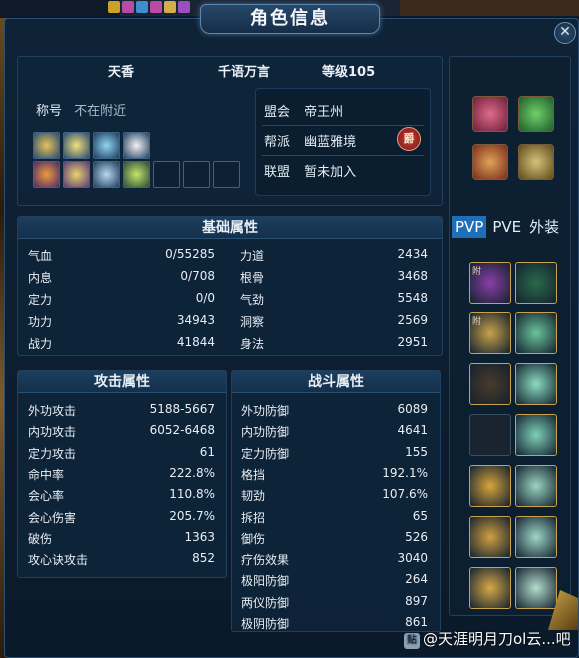  What do you see at coordinates (265, 581) in the screenshot?
I see `stat-label: 极阳防御` at bounding box center [265, 581].